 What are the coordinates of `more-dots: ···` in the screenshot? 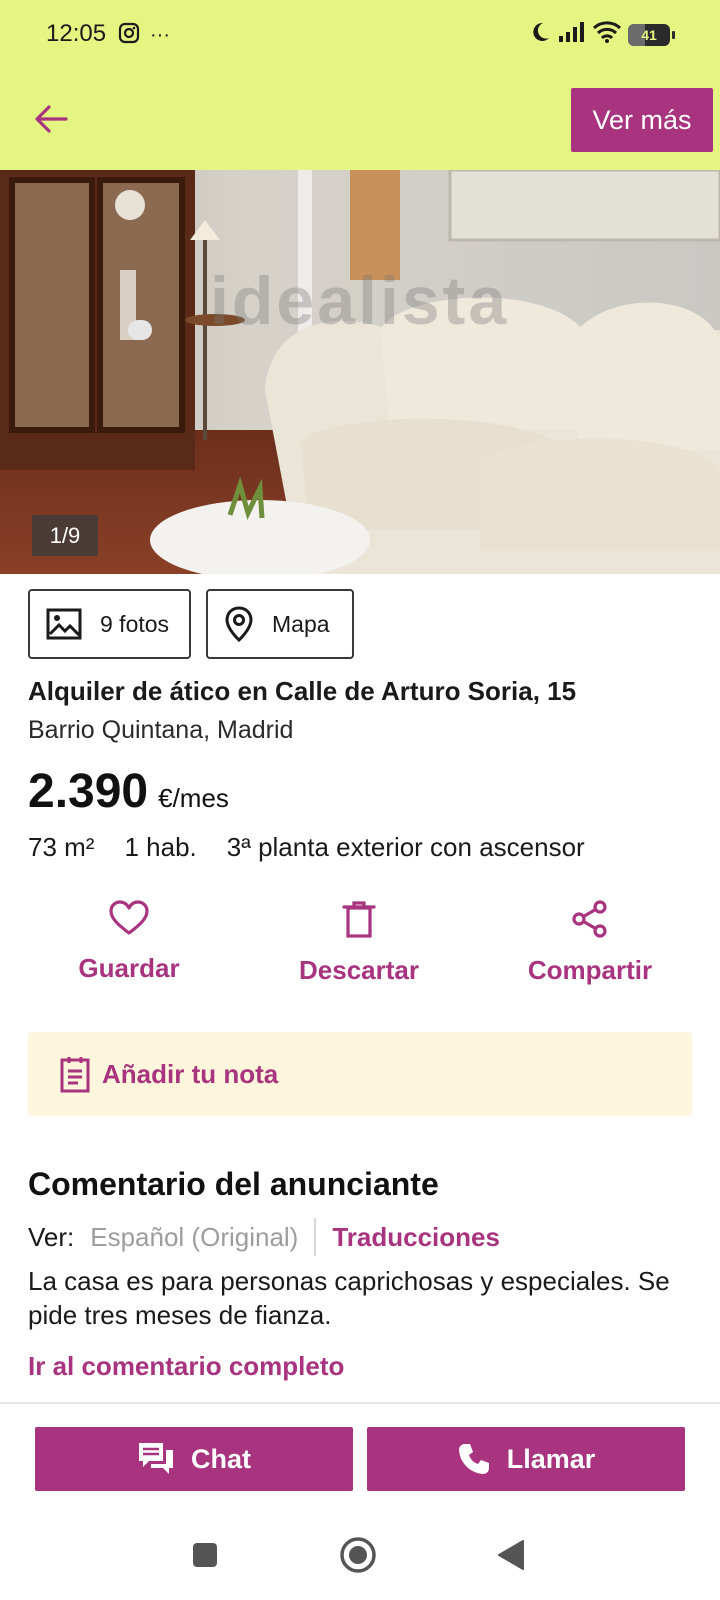 It's located at (160, 35).